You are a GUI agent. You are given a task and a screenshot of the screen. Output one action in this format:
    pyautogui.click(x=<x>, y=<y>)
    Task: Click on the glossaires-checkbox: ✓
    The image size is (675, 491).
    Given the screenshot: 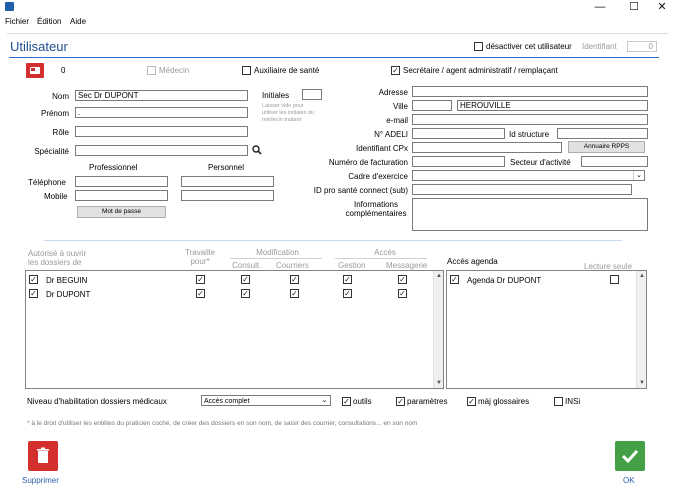 What is the action you would take?
    pyautogui.click(x=471, y=401)
    